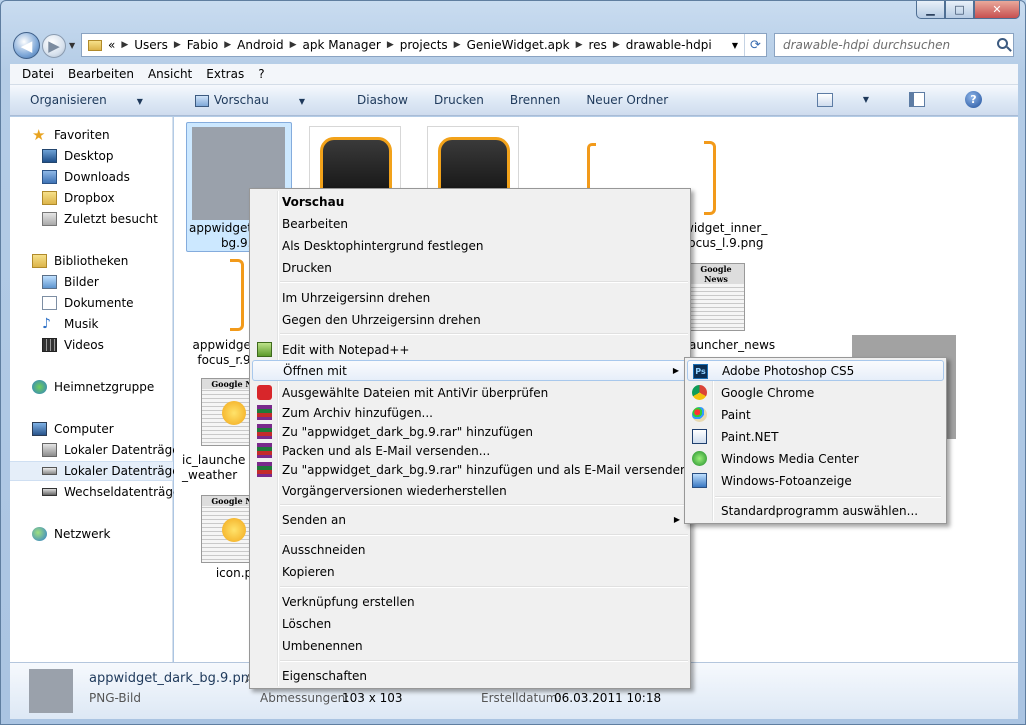  What do you see at coordinates (49, 177) in the screenshot?
I see `downloads-folder-icon` at bounding box center [49, 177].